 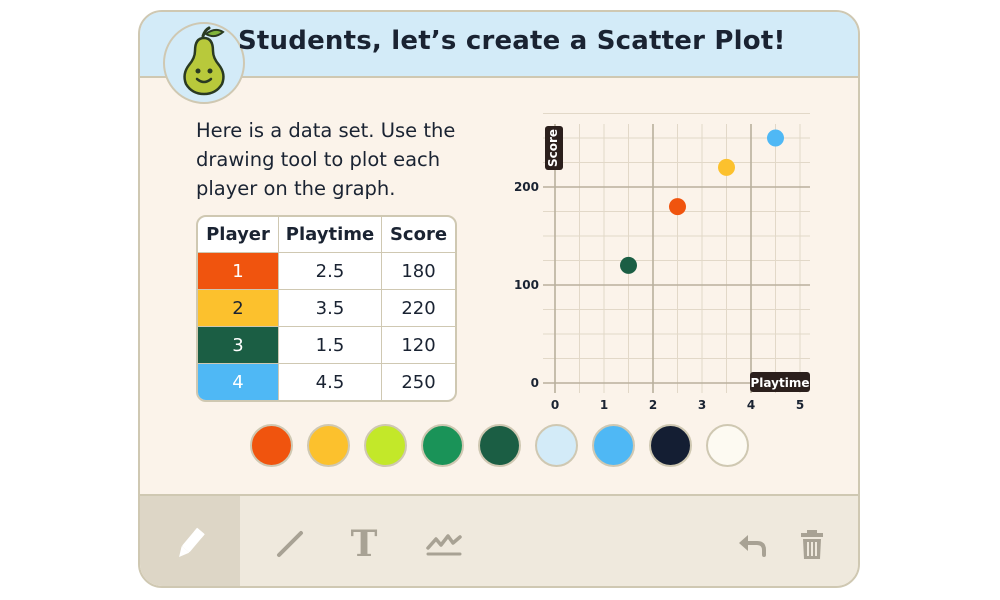 I want to click on playtime-cell: 2.5, so click(x=329, y=270).